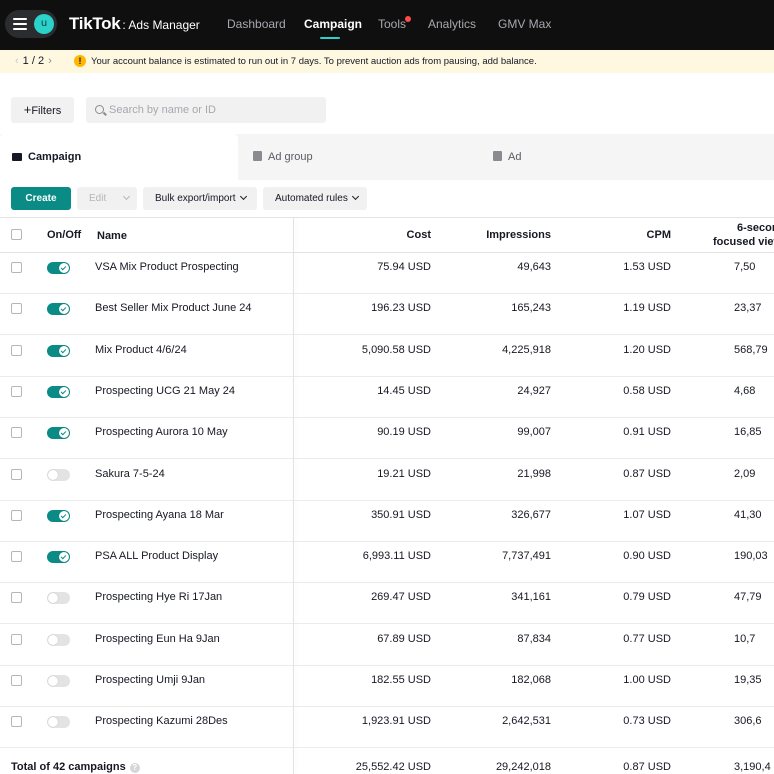 Image resolution: width=774 pixels, height=774 pixels. What do you see at coordinates (141, 350) in the screenshot?
I see `campaign-name: Mix Product 4/6/24` at bounding box center [141, 350].